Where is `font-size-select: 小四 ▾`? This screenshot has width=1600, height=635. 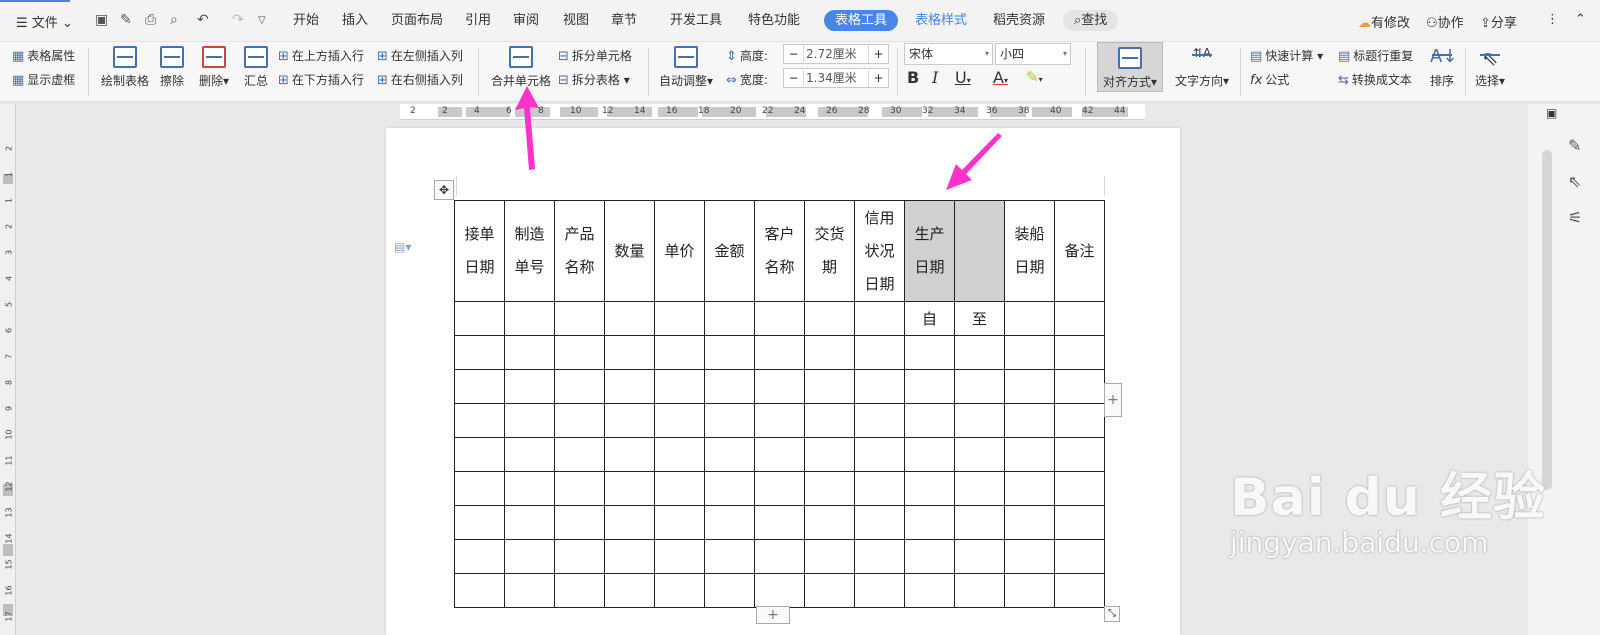 font-size-select: 小四 ▾ is located at coordinates (1033, 54).